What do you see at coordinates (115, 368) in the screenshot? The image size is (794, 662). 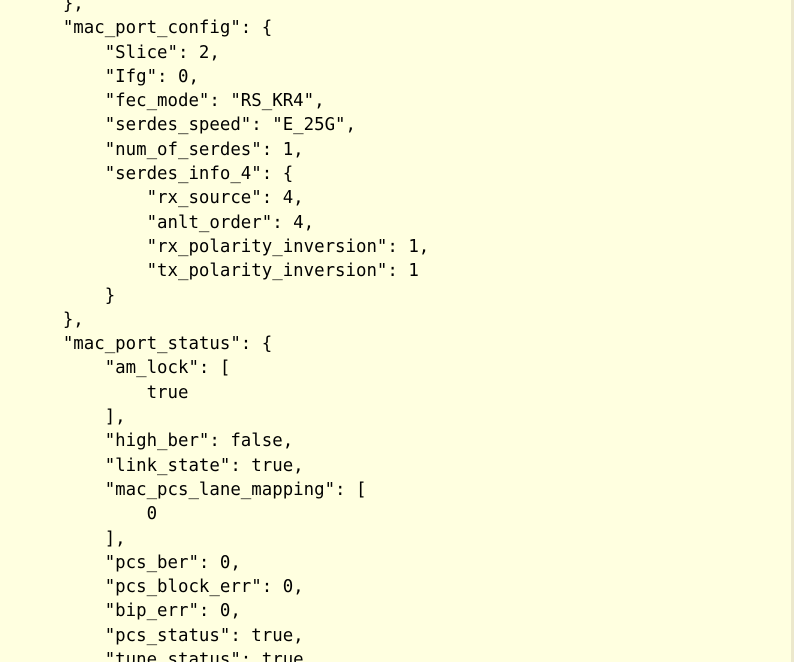 I see `code-line: "am_lock": [` at bounding box center [115, 368].